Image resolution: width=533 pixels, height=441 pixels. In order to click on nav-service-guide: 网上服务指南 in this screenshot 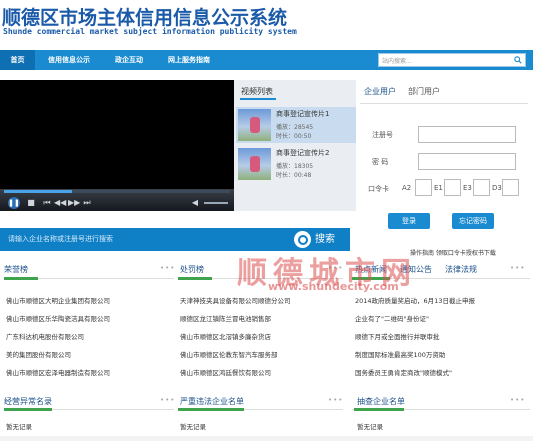, I will do `click(189, 60)`.